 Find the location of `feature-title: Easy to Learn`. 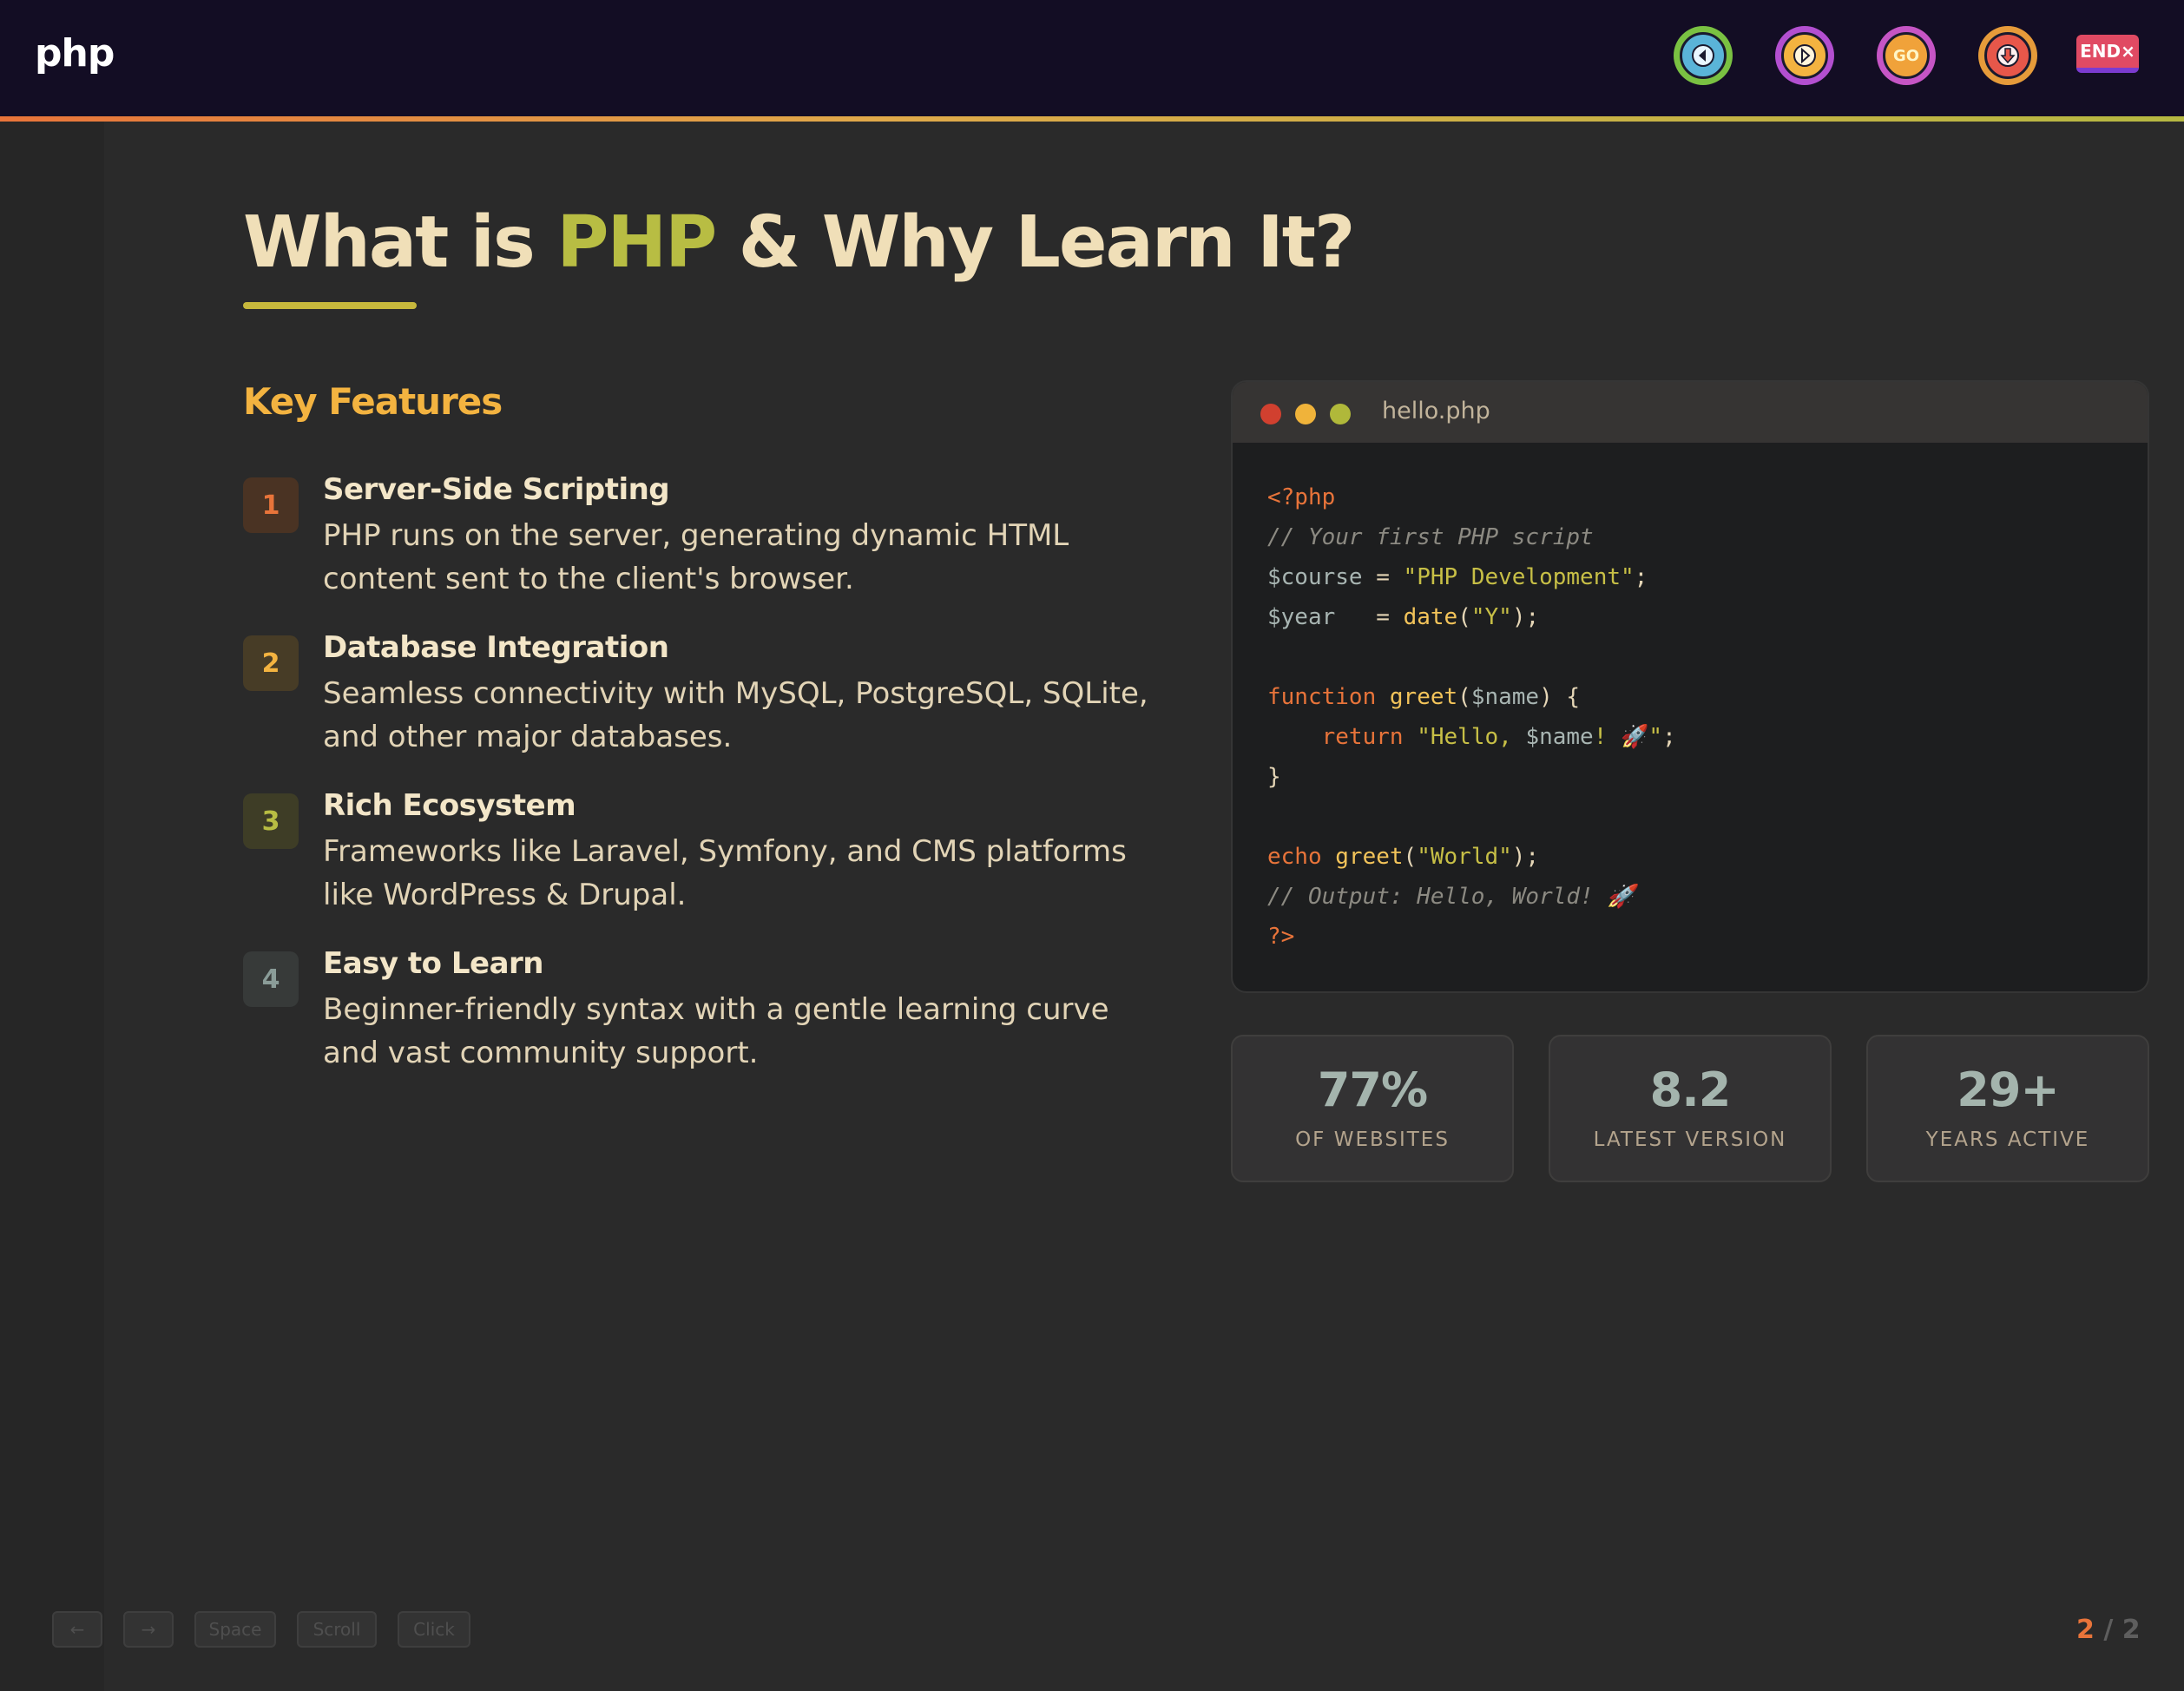

feature-title: Easy to Learn is located at coordinates (433, 964).